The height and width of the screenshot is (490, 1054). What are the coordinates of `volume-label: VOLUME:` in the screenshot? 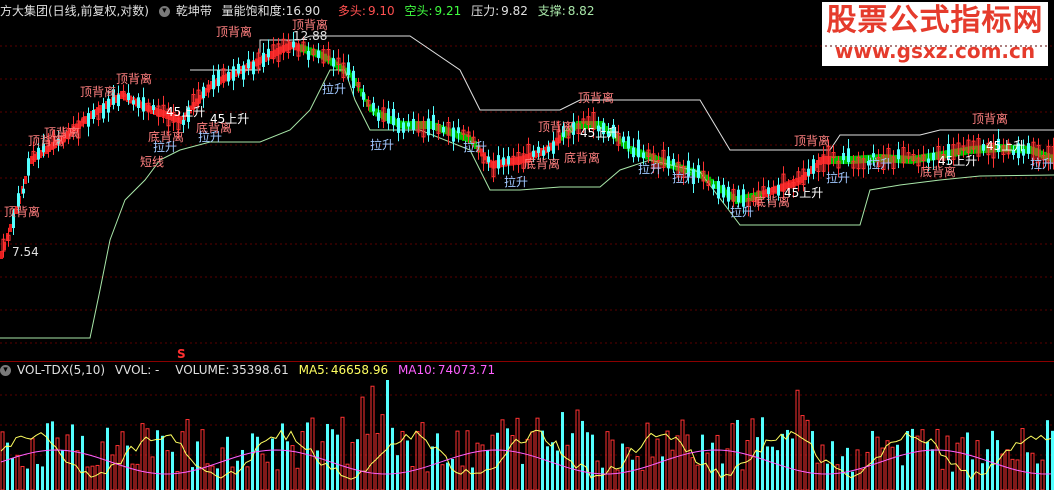 It's located at (202, 370).